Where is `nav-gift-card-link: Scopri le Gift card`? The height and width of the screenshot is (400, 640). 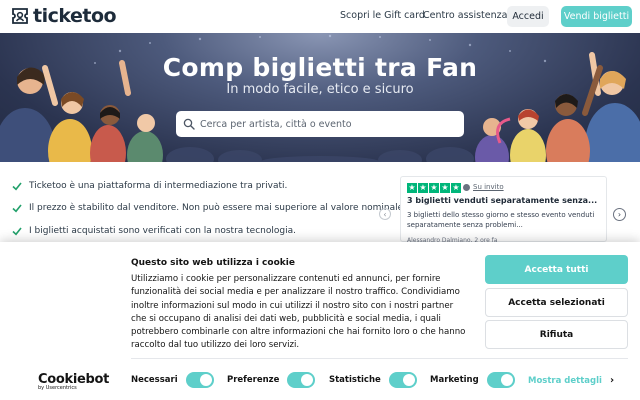
nav-gift-card-link: Scopri le Gift card is located at coordinates (382, 15).